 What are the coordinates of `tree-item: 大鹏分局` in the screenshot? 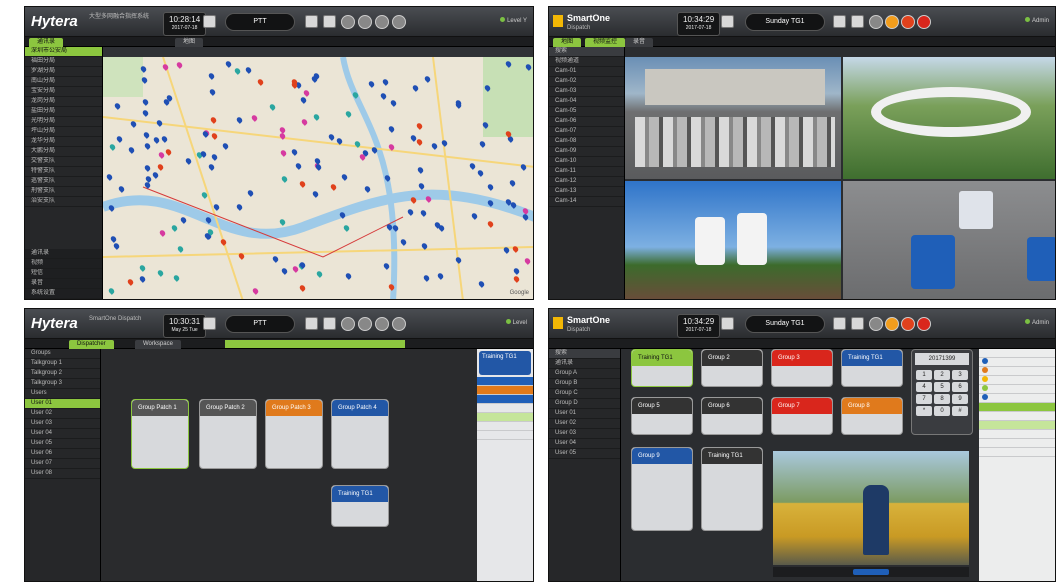 It's located at (63, 152).